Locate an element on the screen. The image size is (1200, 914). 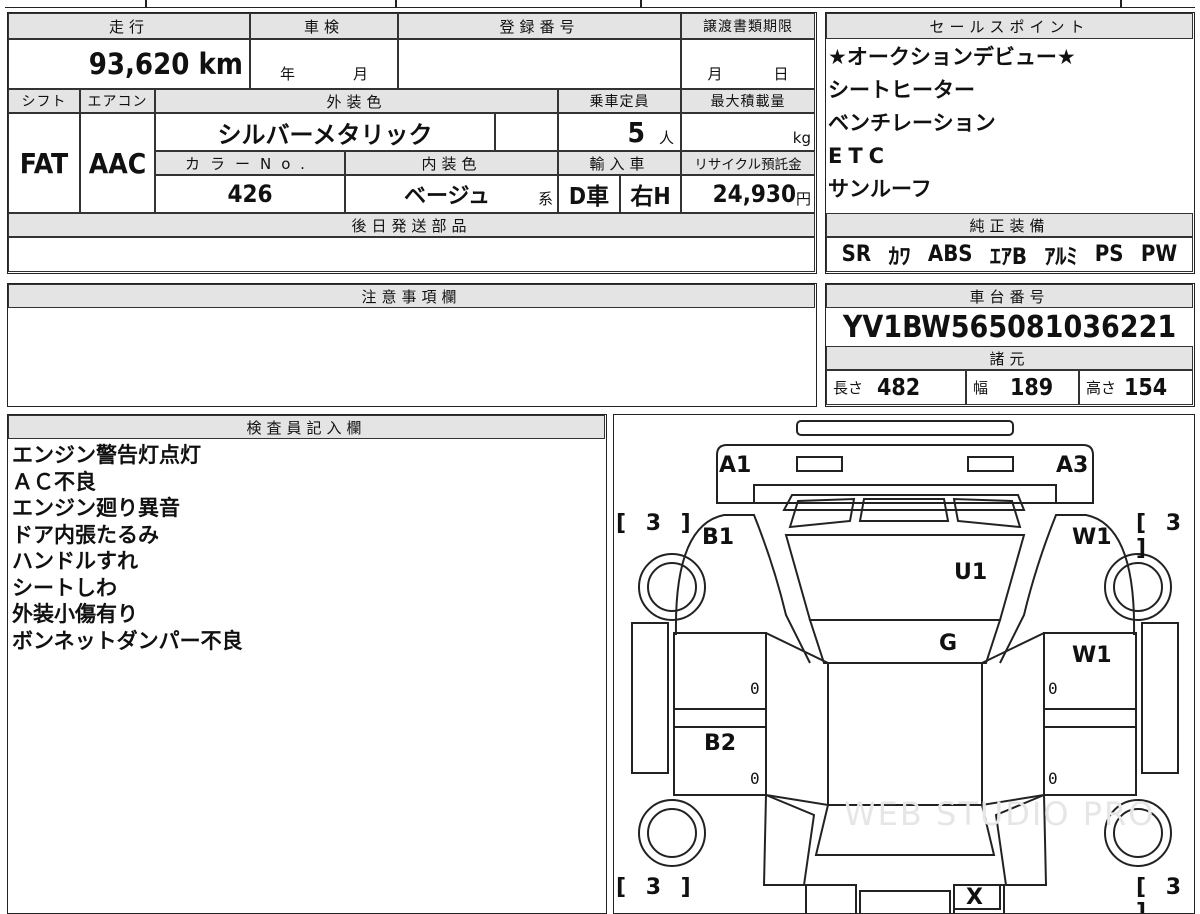
sales-points-header: セールスポイント is located at coordinates (1009, 26).